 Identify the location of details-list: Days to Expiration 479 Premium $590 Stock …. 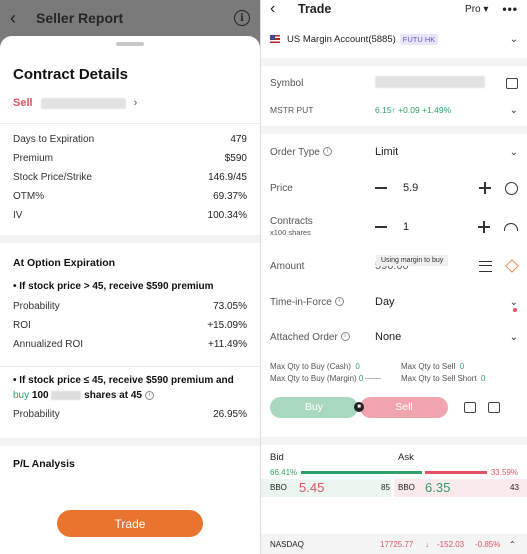
(130, 177).